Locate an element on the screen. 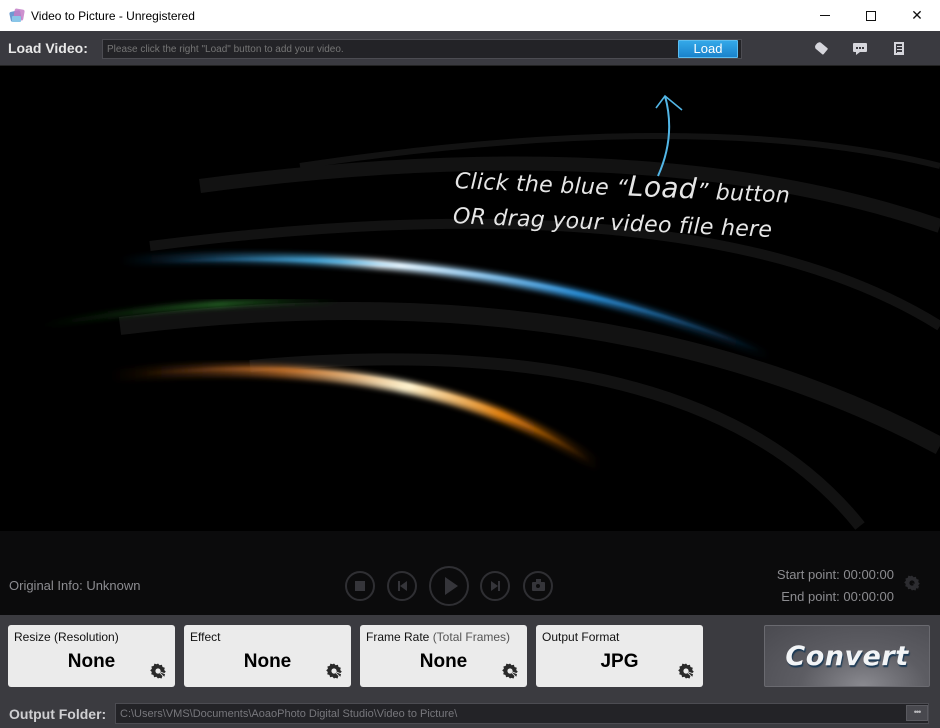  load-video-bar: Load Video: Load is located at coordinates (470, 48).